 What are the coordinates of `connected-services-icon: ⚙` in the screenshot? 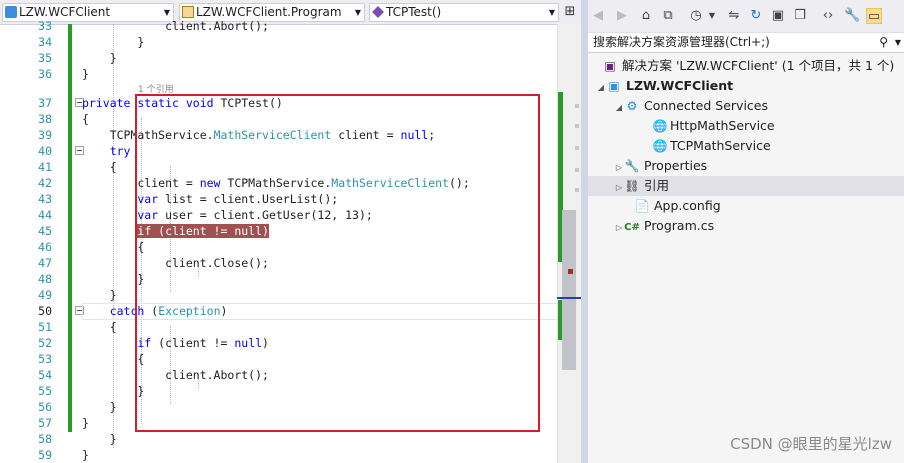 It's located at (632, 106).